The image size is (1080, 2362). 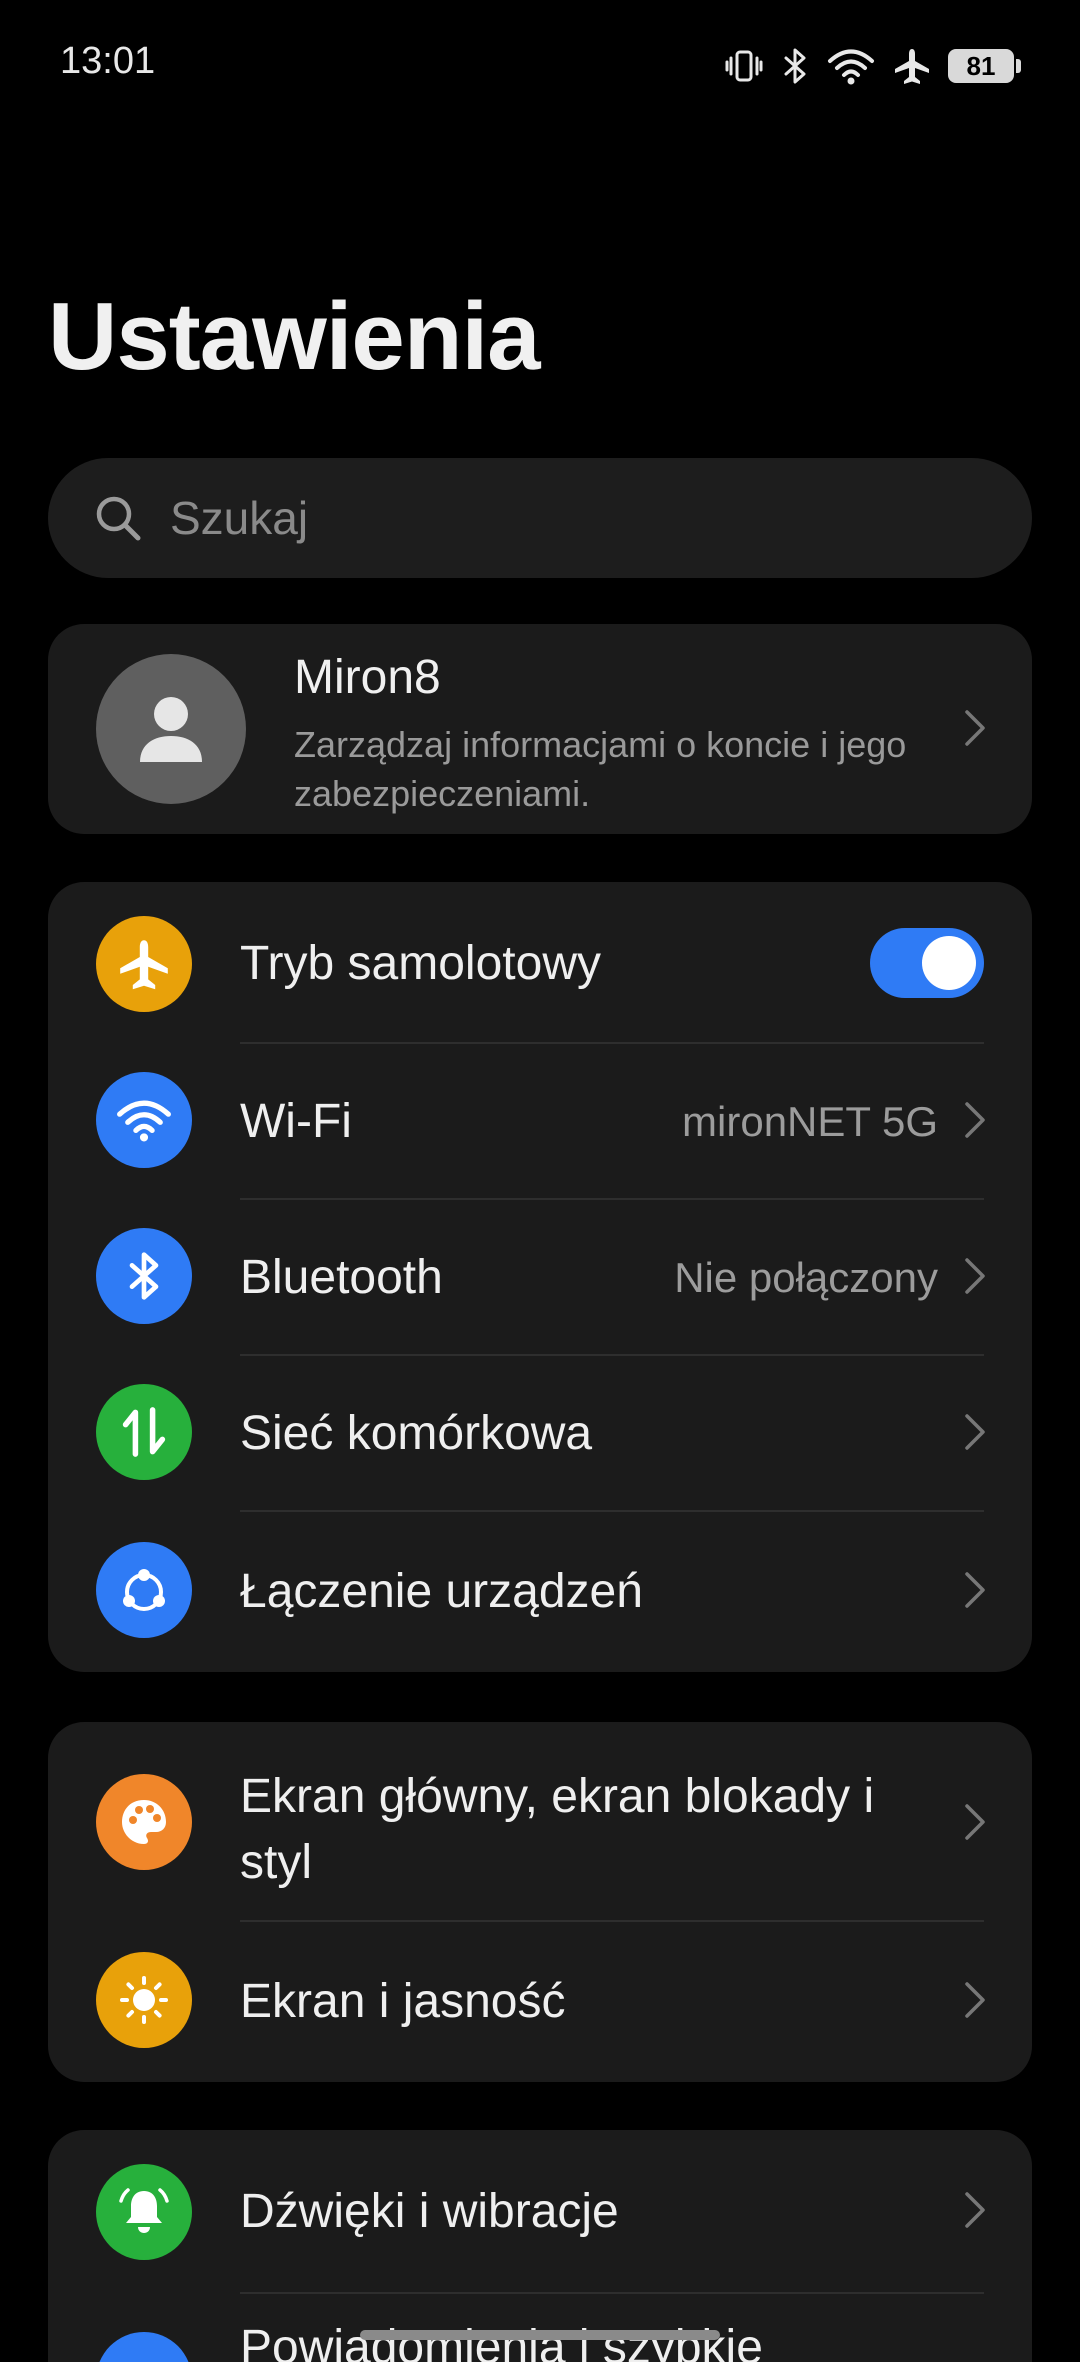 I want to click on brightness-icon, so click(x=144, y=2000).